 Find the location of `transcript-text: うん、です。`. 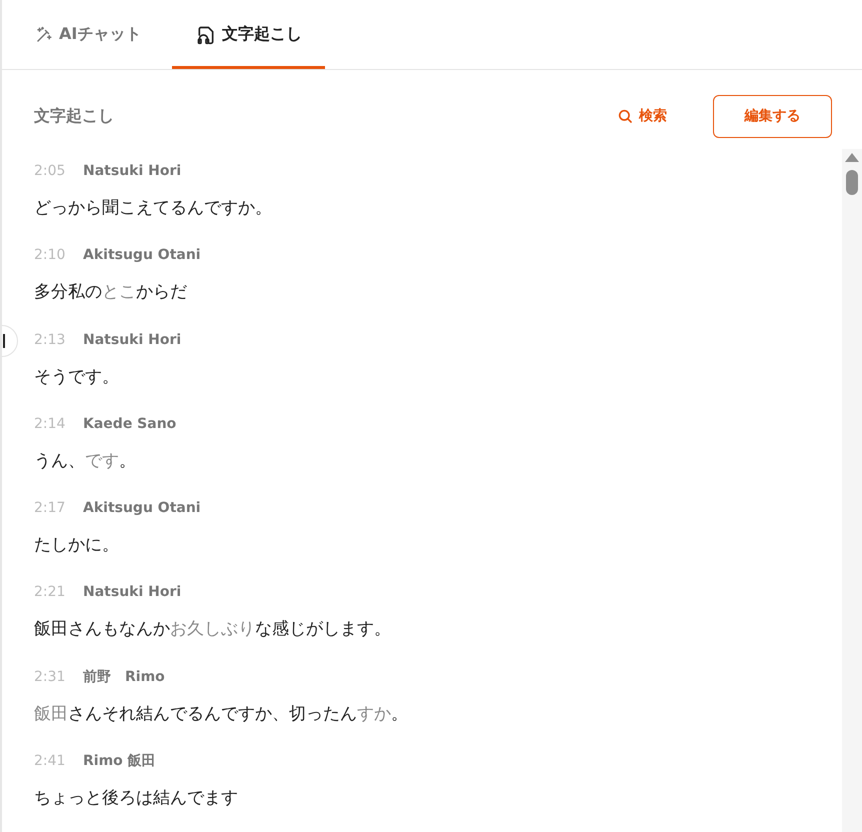

transcript-text: うん、です。 is located at coordinates (85, 461).